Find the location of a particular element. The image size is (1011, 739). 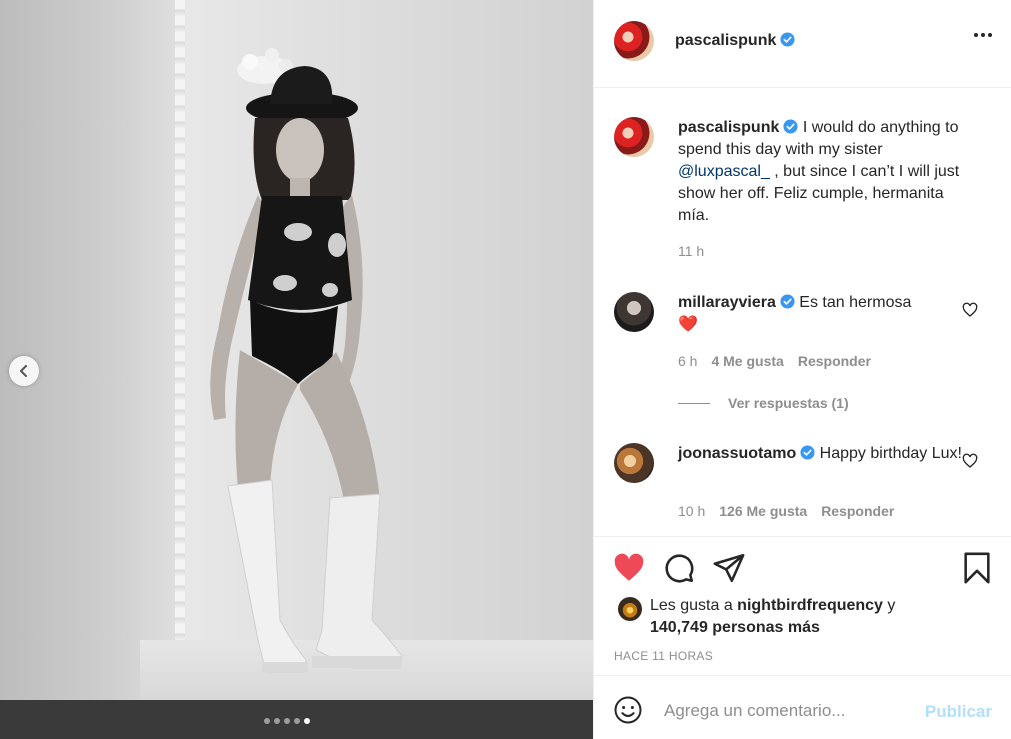

comment-likes: 126 Me gusta is located at coordinates (763, 511).